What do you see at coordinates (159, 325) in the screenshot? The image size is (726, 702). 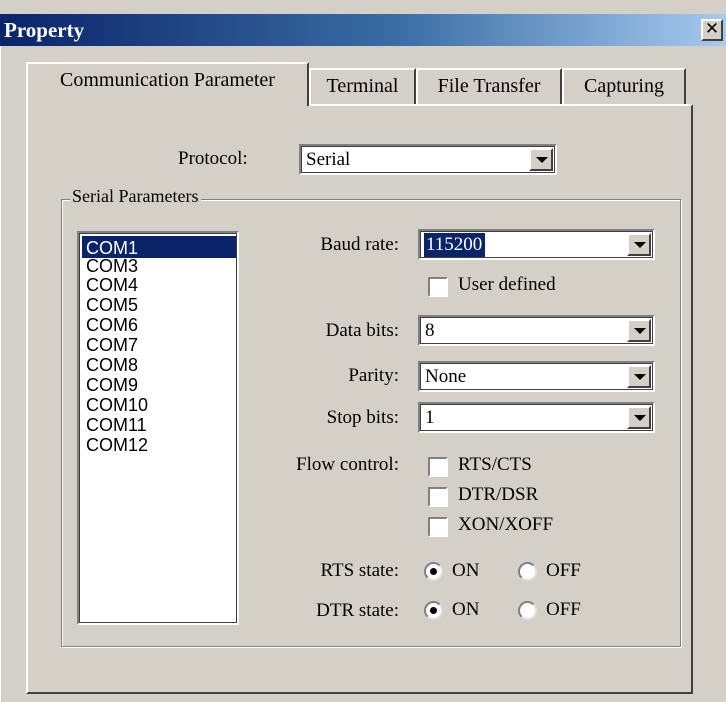 I see `list-item: COM6` at bounding box center [159, 325].